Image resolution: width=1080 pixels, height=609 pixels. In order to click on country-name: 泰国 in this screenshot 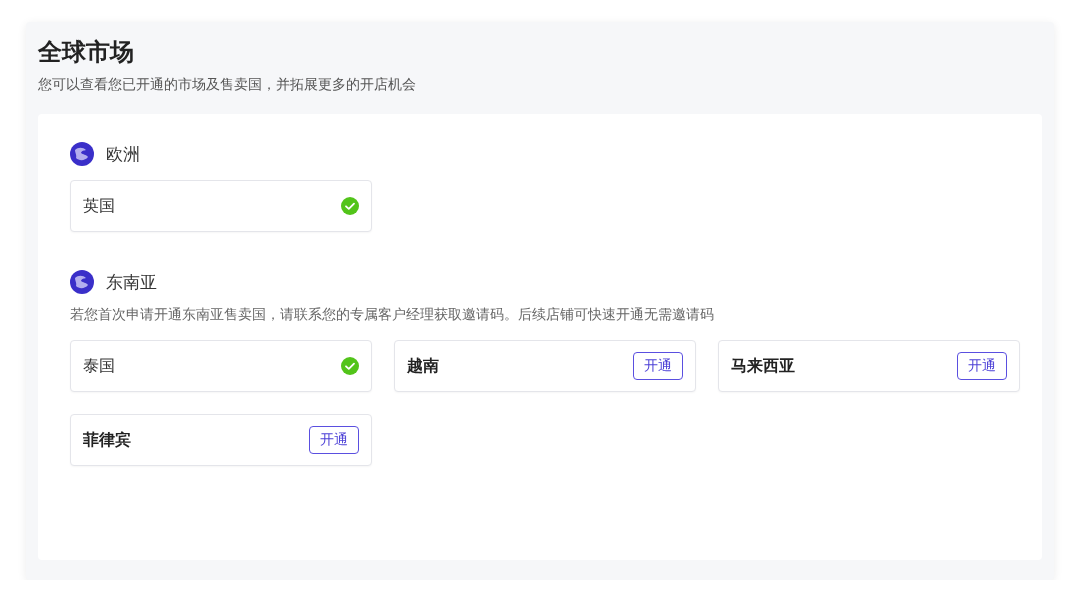, I will do `click(99, 366)`.